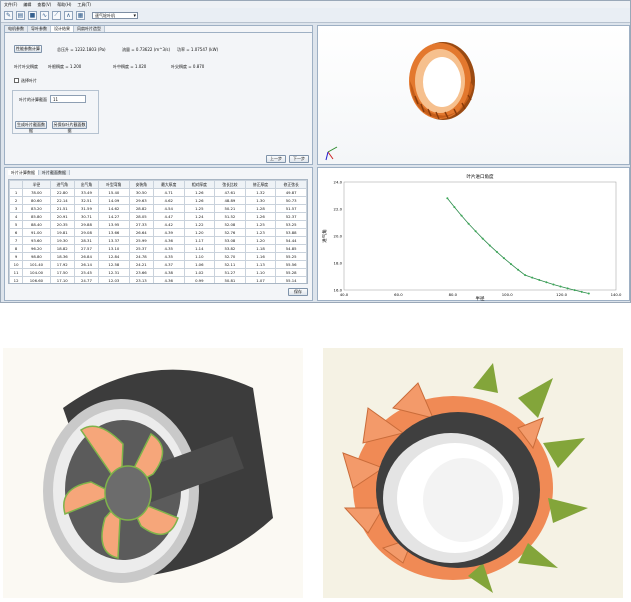 Image resolution: width=631 pixels, height=602 pixels. Describe the element at coordinates (168, 216) in the screenshot. I see `table-cell: 4.47` at that location.